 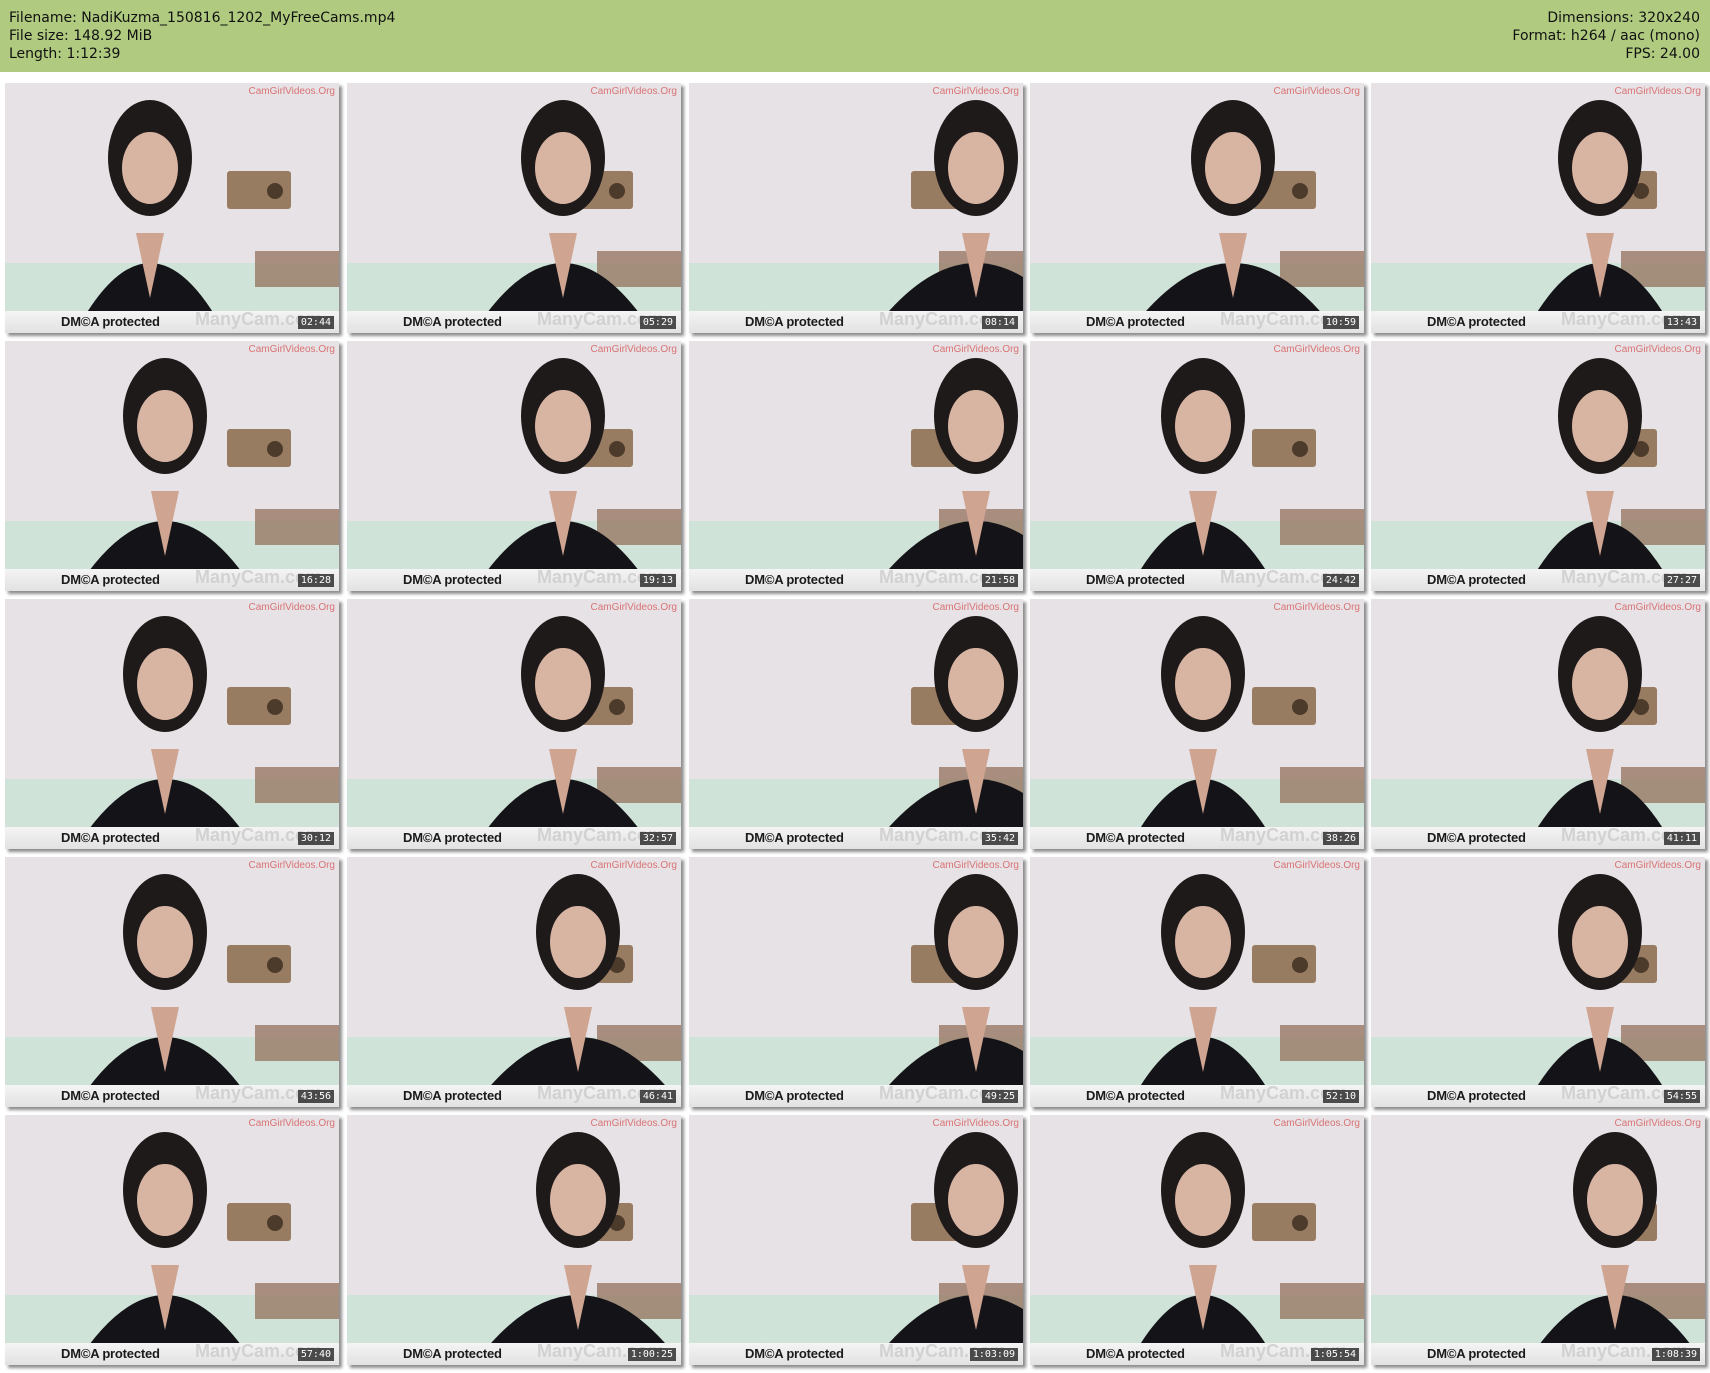 What do you see at coordinates (1681, 322) in the screenshot?
I see `timestamp-label: 13:43` at bounding box center [1681, 322].